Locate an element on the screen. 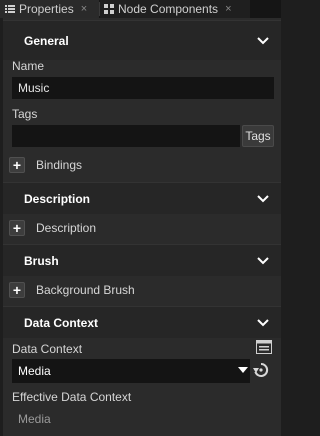  grid-icon is located at coordinates (109, 9).